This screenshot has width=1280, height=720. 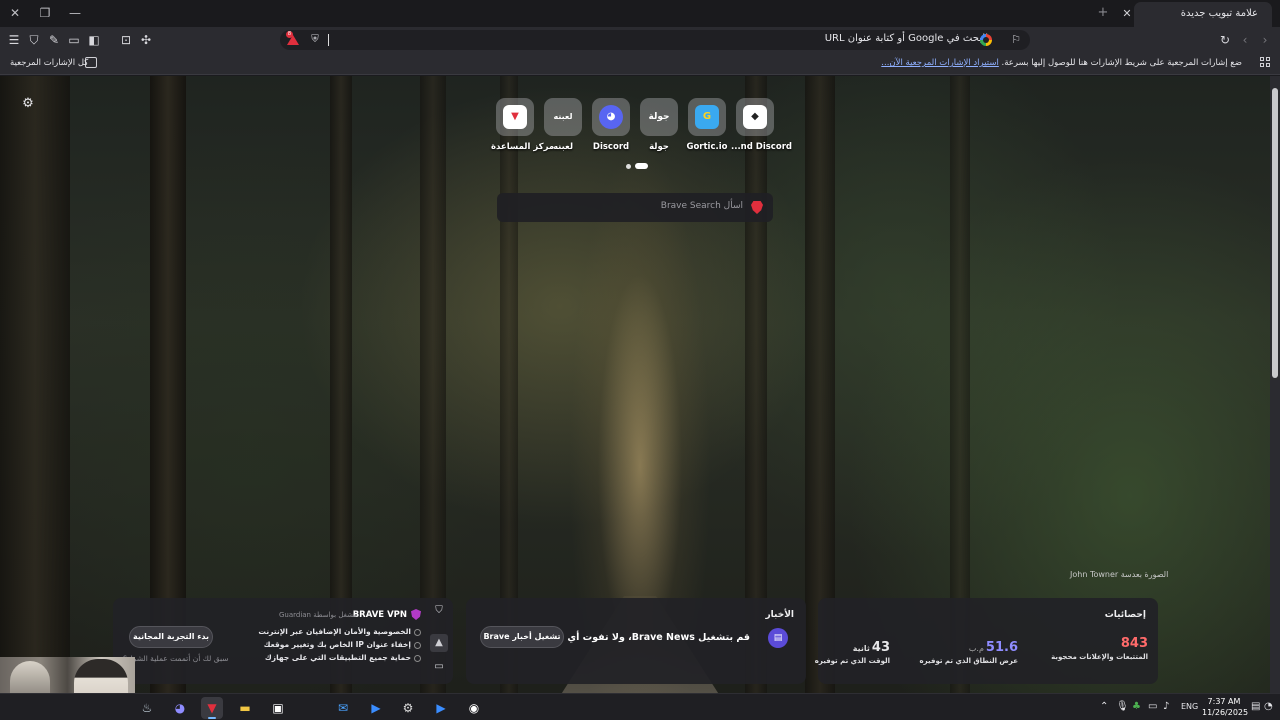 What do you see at coordinates (75, 13) in the screenshot?
I see `window-minimize-button: —` at bounding box center [75, 13].